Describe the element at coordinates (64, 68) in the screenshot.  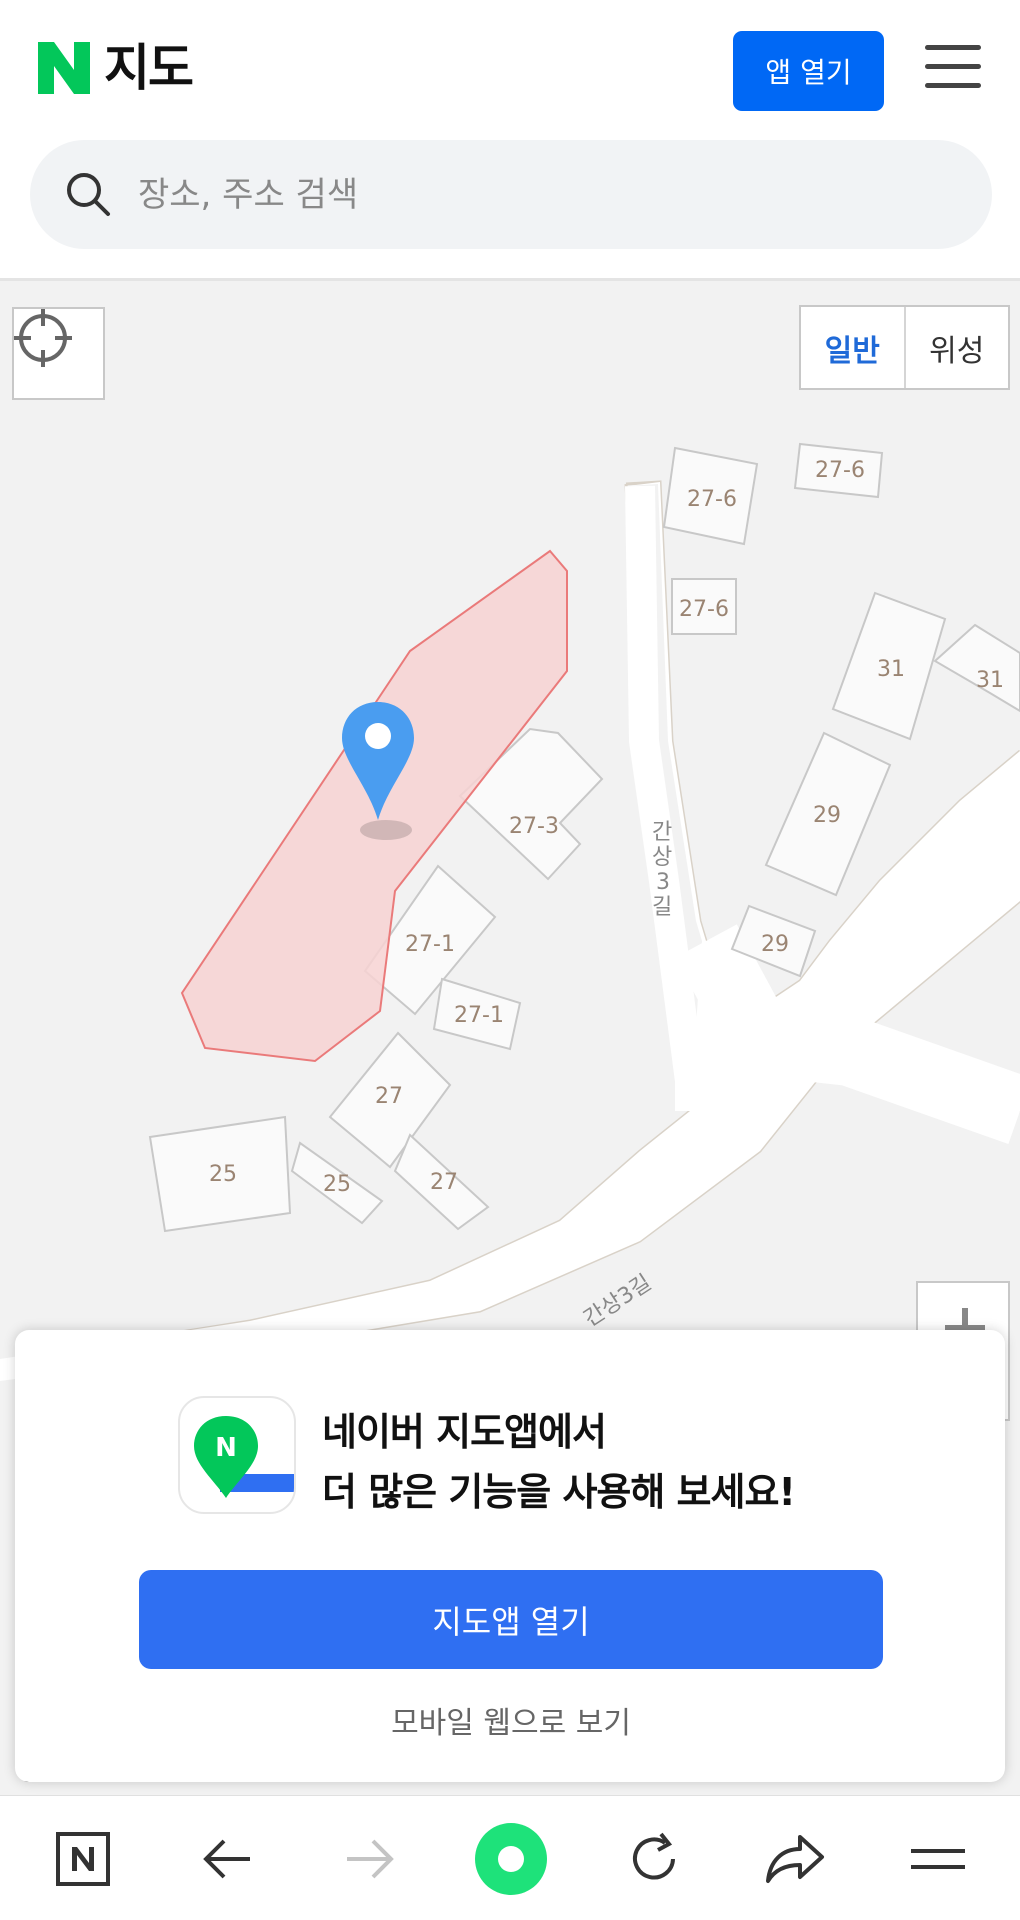
I see `naver-n-logo-icon` at that location.